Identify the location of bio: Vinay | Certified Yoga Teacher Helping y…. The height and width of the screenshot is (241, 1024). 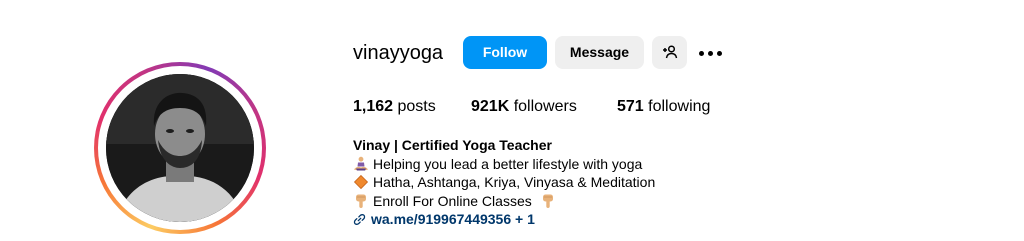
(504, 182).